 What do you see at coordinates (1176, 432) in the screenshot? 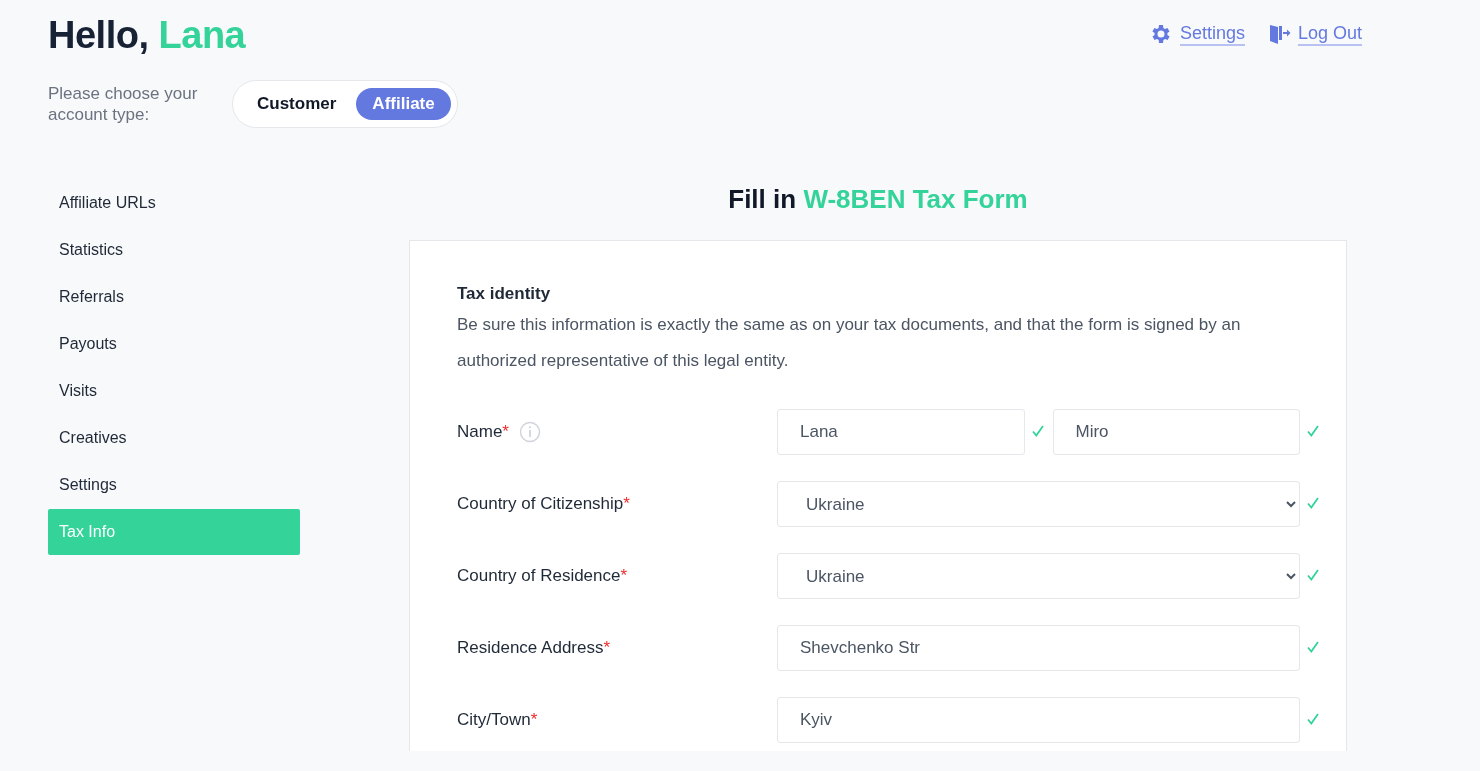
I see `input-field: Miro` at bounding box center [1176, 432].